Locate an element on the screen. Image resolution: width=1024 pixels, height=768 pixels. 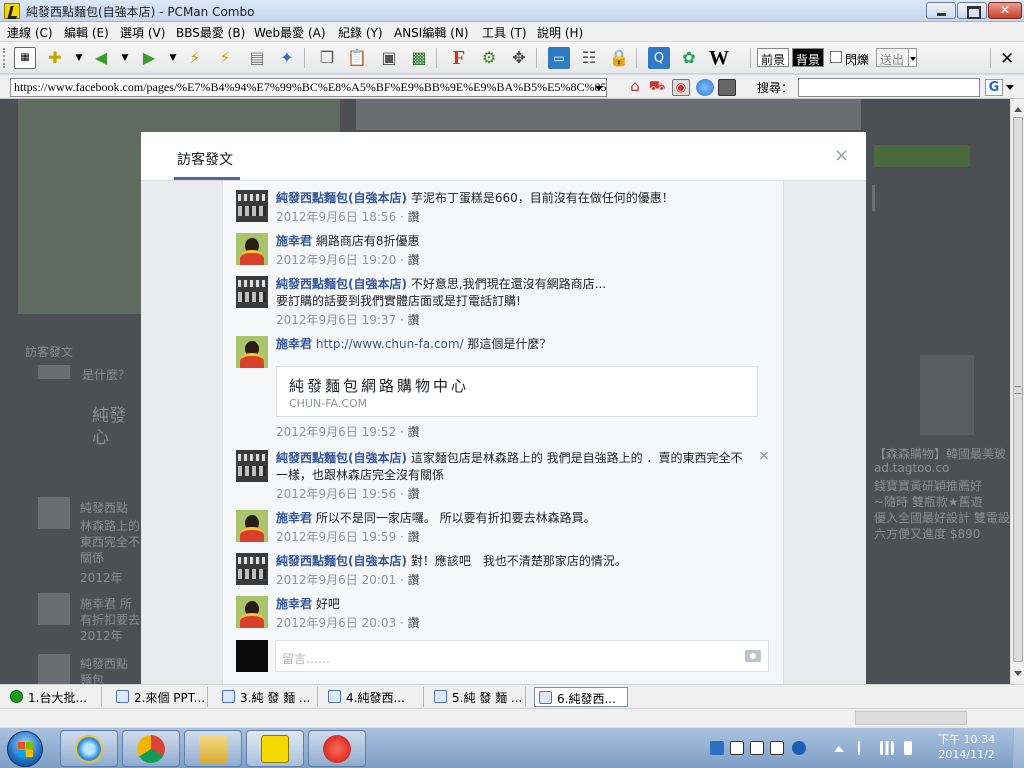
help-icon is located at coordinates (799, 748).